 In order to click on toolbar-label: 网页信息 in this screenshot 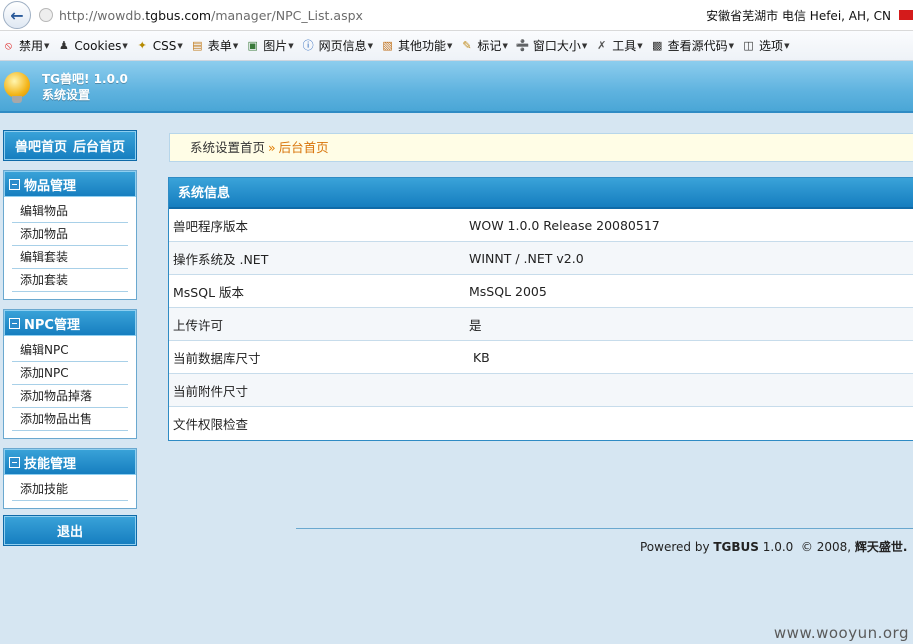, I will do `click(342, 46)`.